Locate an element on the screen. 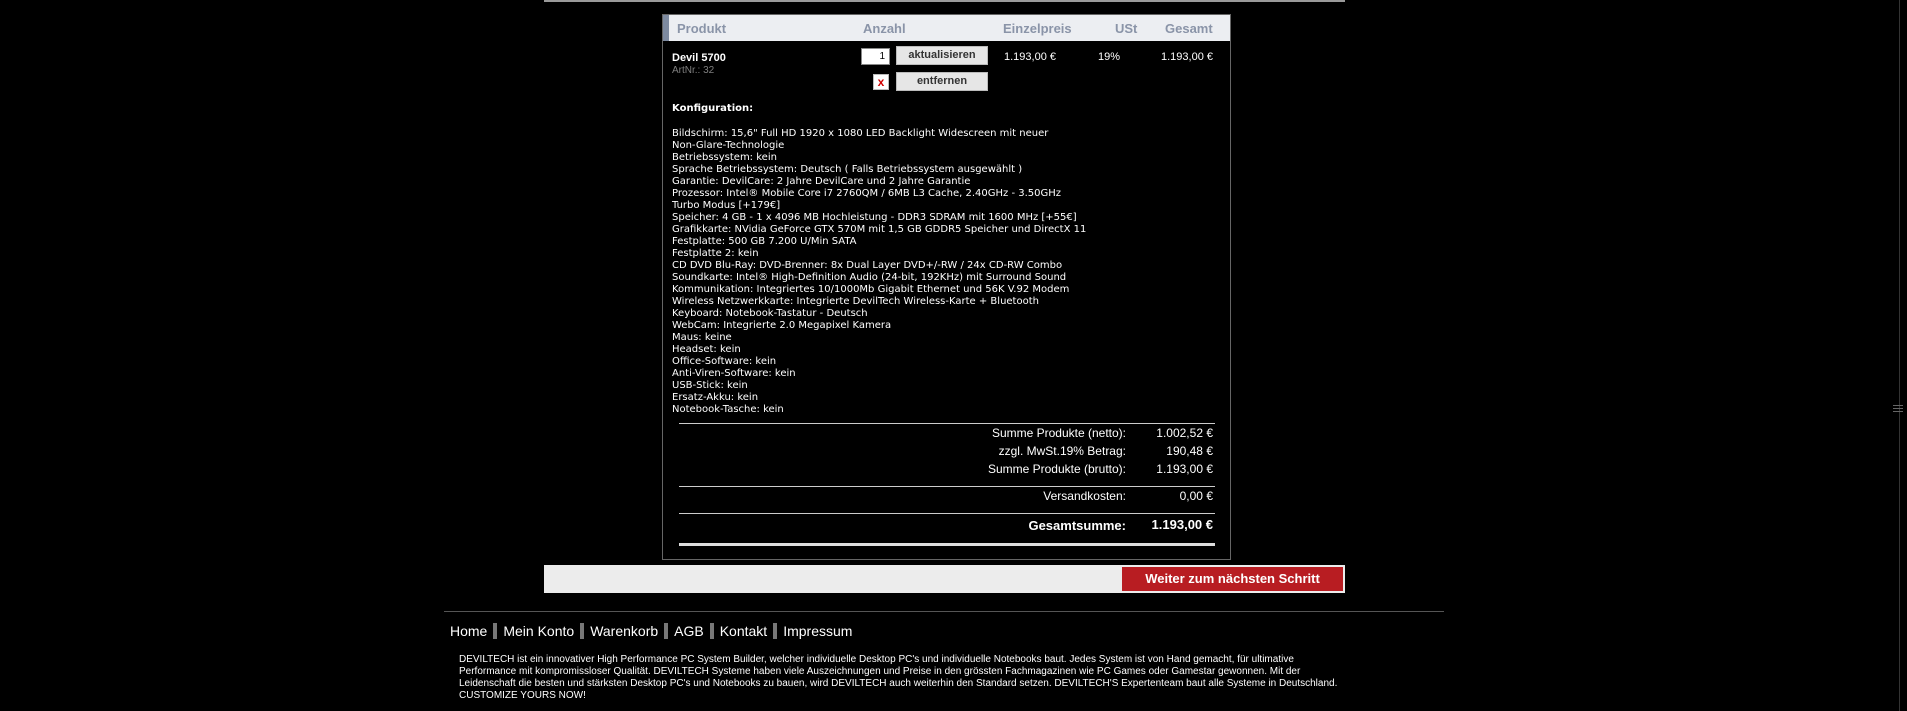  mwst-label: zzgl. MwSt.19% Betrag: is located at coordinates (1062, 451).